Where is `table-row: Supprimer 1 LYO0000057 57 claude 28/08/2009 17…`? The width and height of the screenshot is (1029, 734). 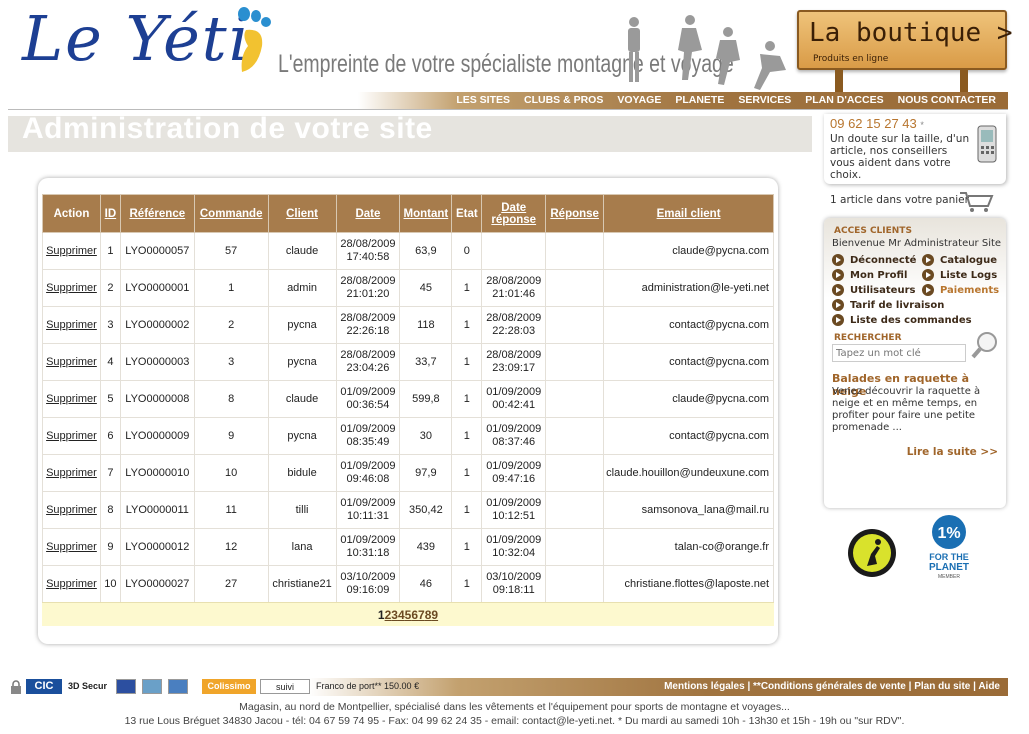 table-row: Supprimer 1 LYO0000057 57 claude 28/08/2009 17… is located at coordinates (408, 251).